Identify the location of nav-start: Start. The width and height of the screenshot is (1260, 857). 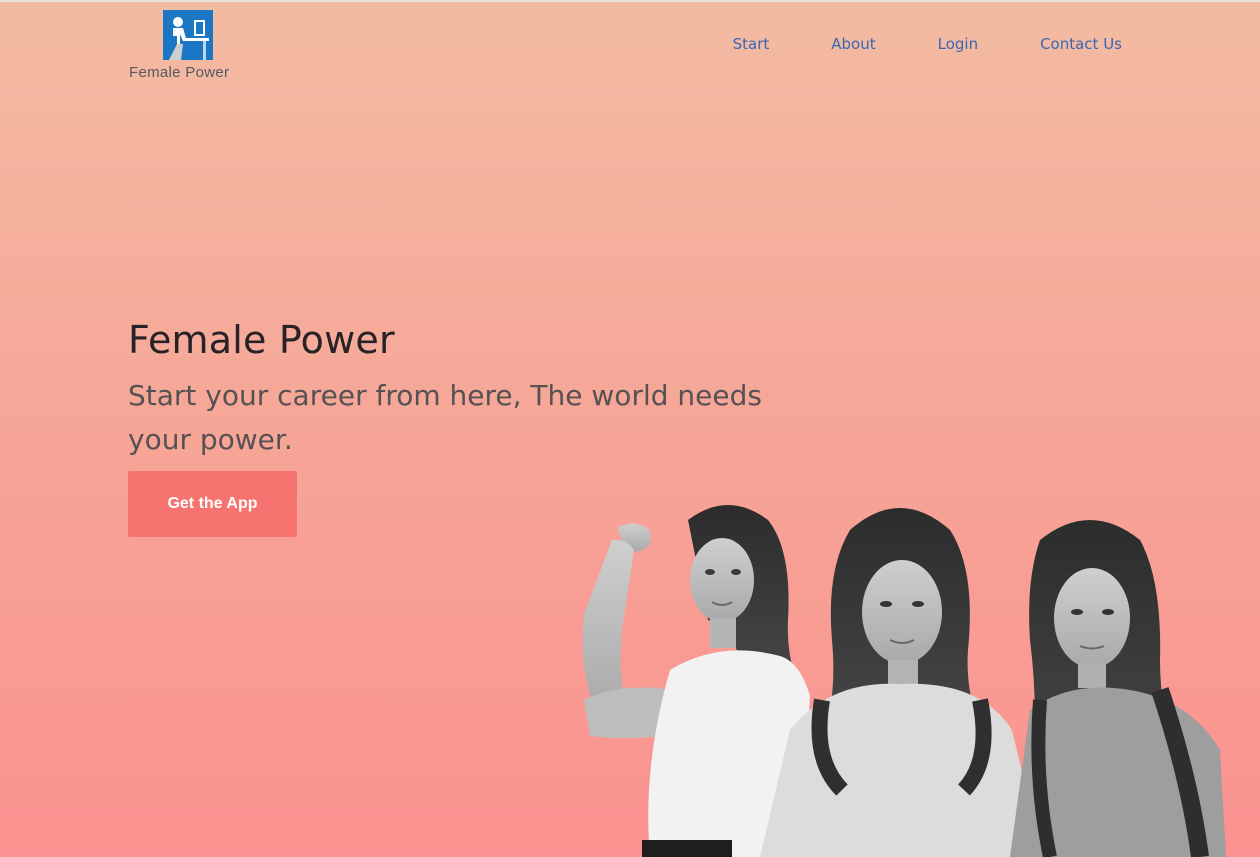
(751, 44).